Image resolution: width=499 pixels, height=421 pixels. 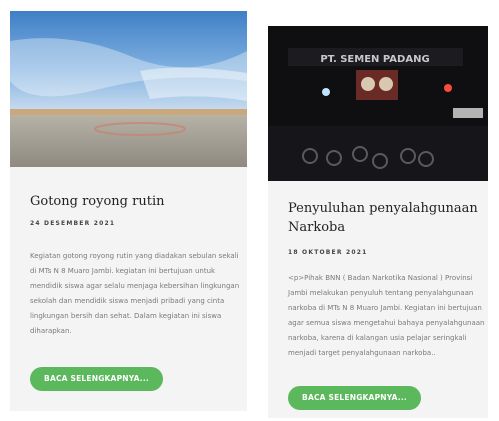 I want to click on building-sign: PT. SEMEN PADANG, so click(x=374, y=59).